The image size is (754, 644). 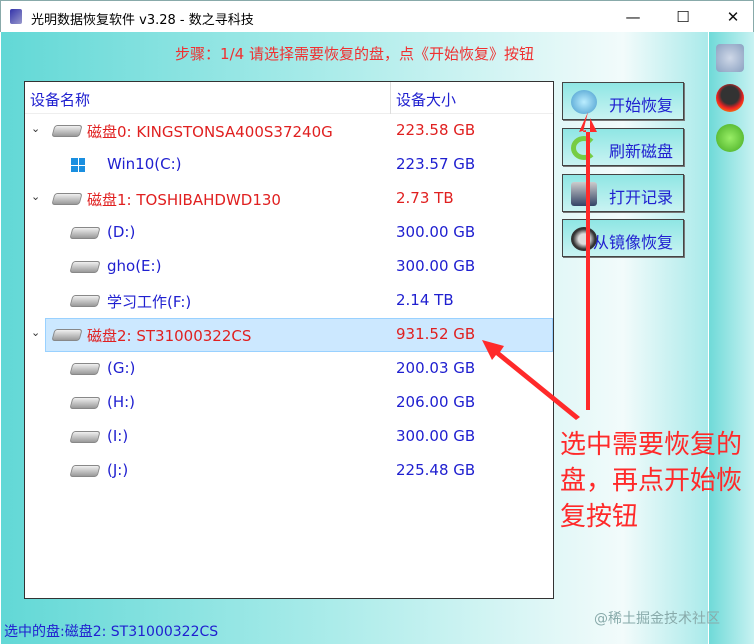 What do you see at coordinates (111, 632) in the screenshot?
I see `status-selected-disk: 选中的盘:磁盘2: ST31000322CS` at bounding box center [111, 632].